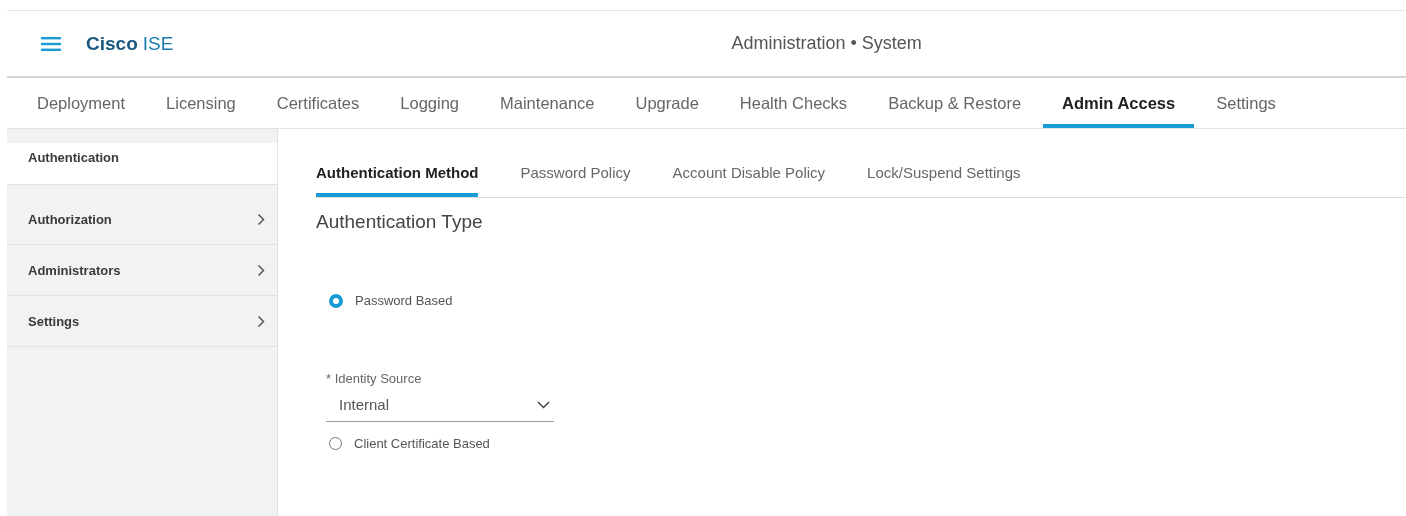 The width and height of the screenshot is (1406, 516). I want to click on sidebar-item: Administrators, so click(142, 270).